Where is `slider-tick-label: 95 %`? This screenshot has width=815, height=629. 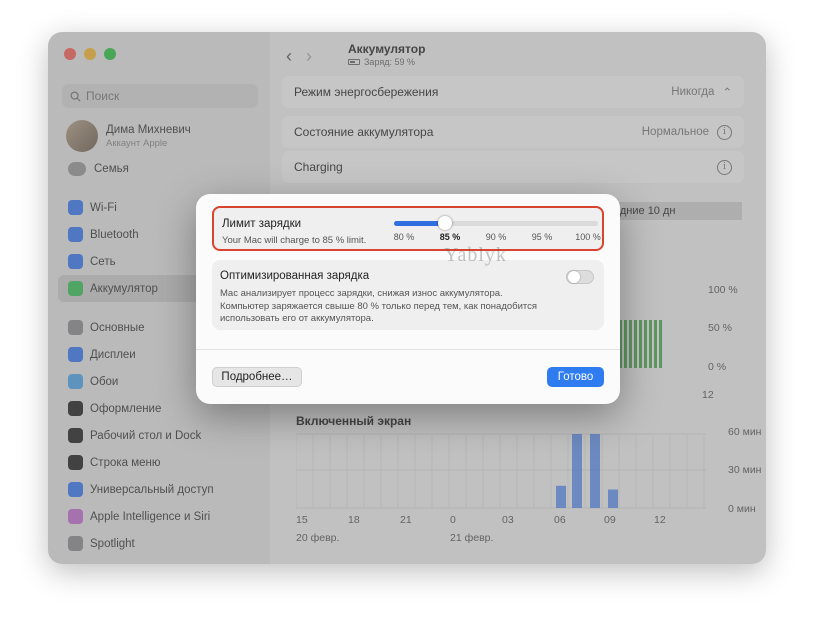
slider-tick-label: 95 % is located at coordinates (542, 237).